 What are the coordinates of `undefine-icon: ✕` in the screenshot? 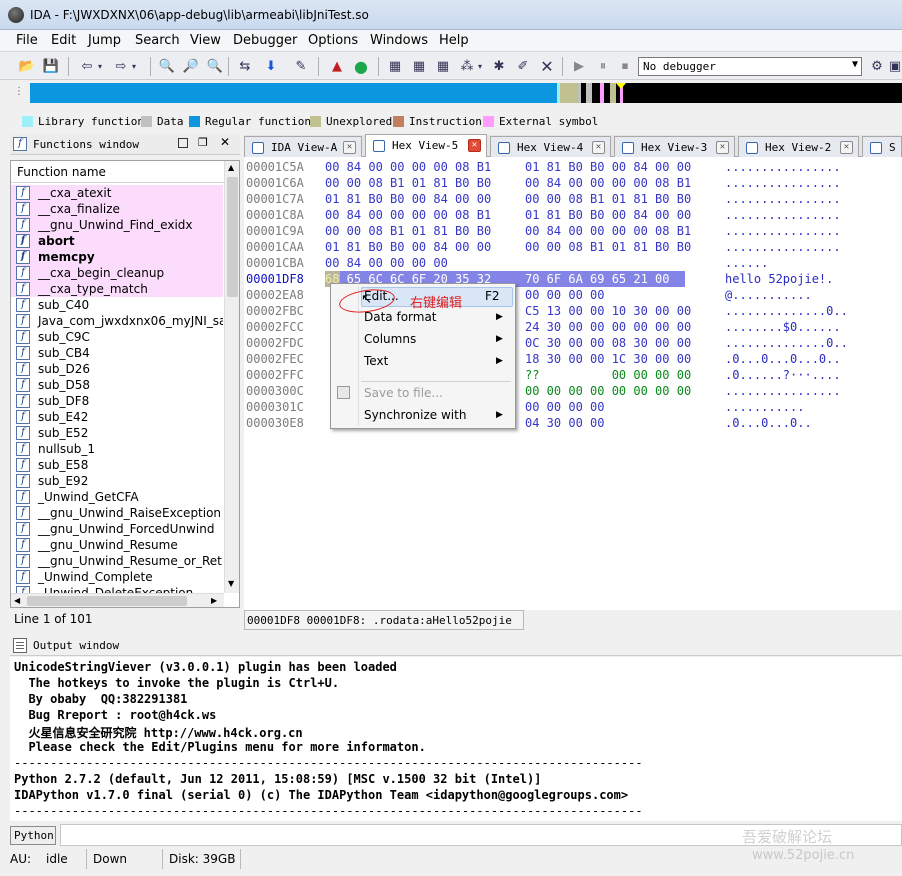 It's located at (547, 66).